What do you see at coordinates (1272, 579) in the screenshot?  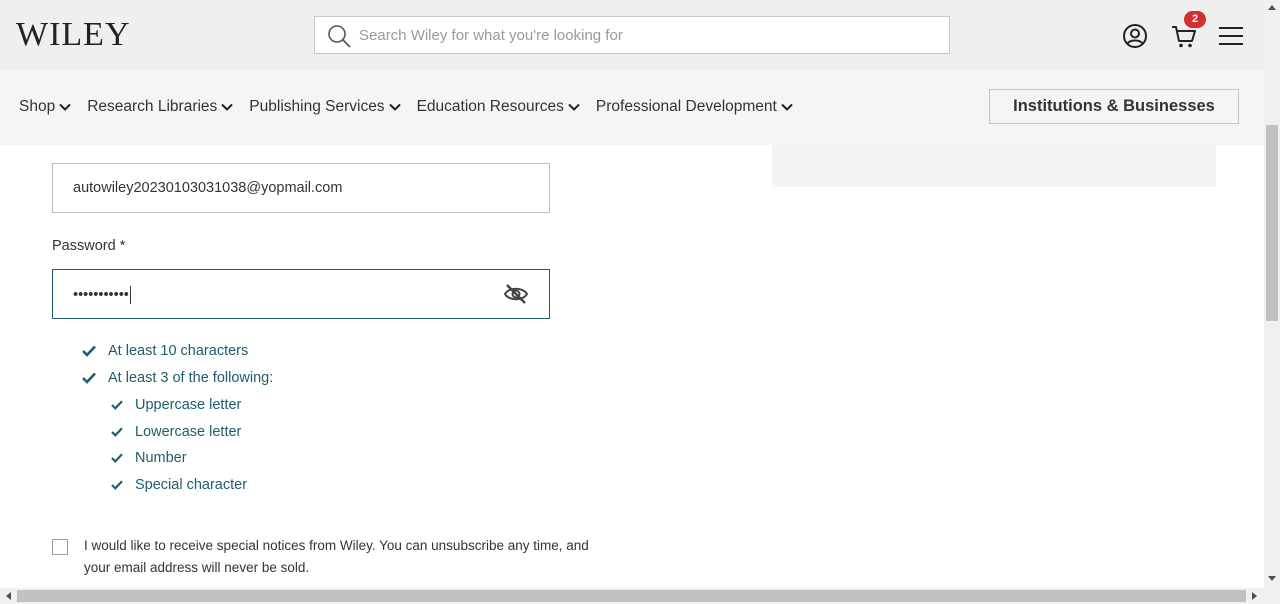 I see `scroll-down-arrow-icon` at bounding box center [1272, 579].